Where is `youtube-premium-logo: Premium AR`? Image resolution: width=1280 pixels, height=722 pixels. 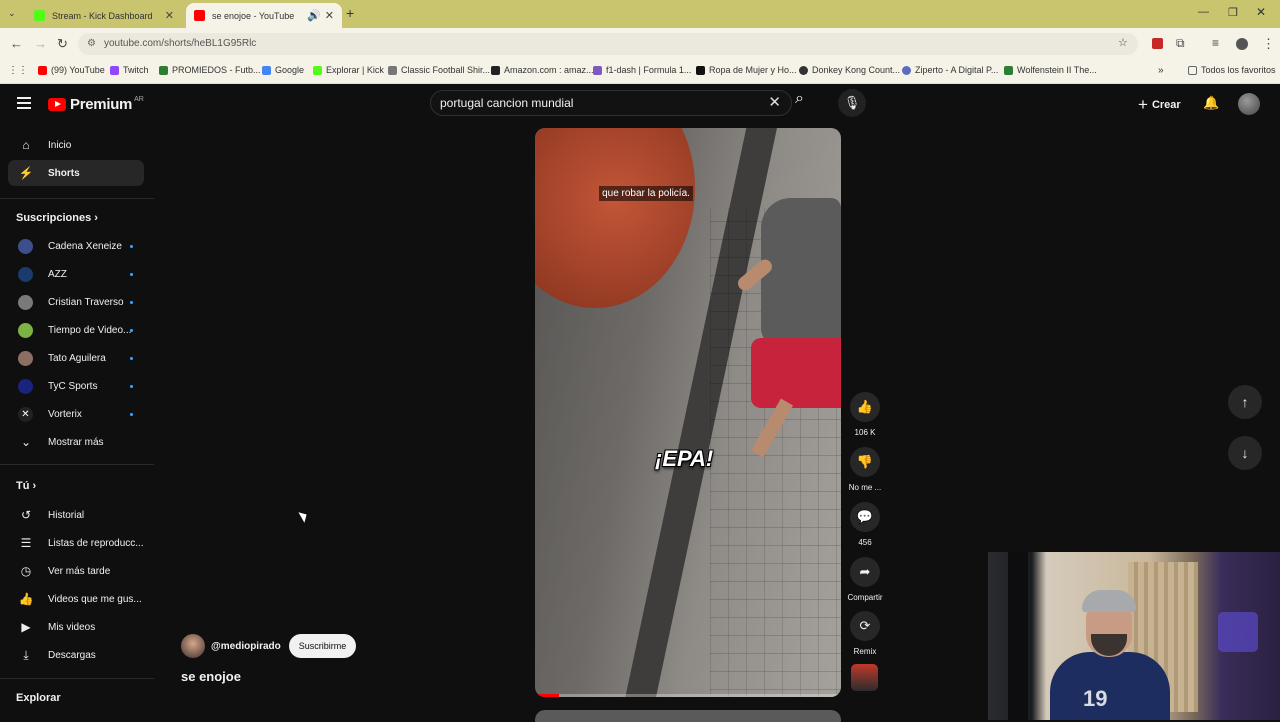 youtube-premium-logo: Premium AR is located at coordinates (96, 104).